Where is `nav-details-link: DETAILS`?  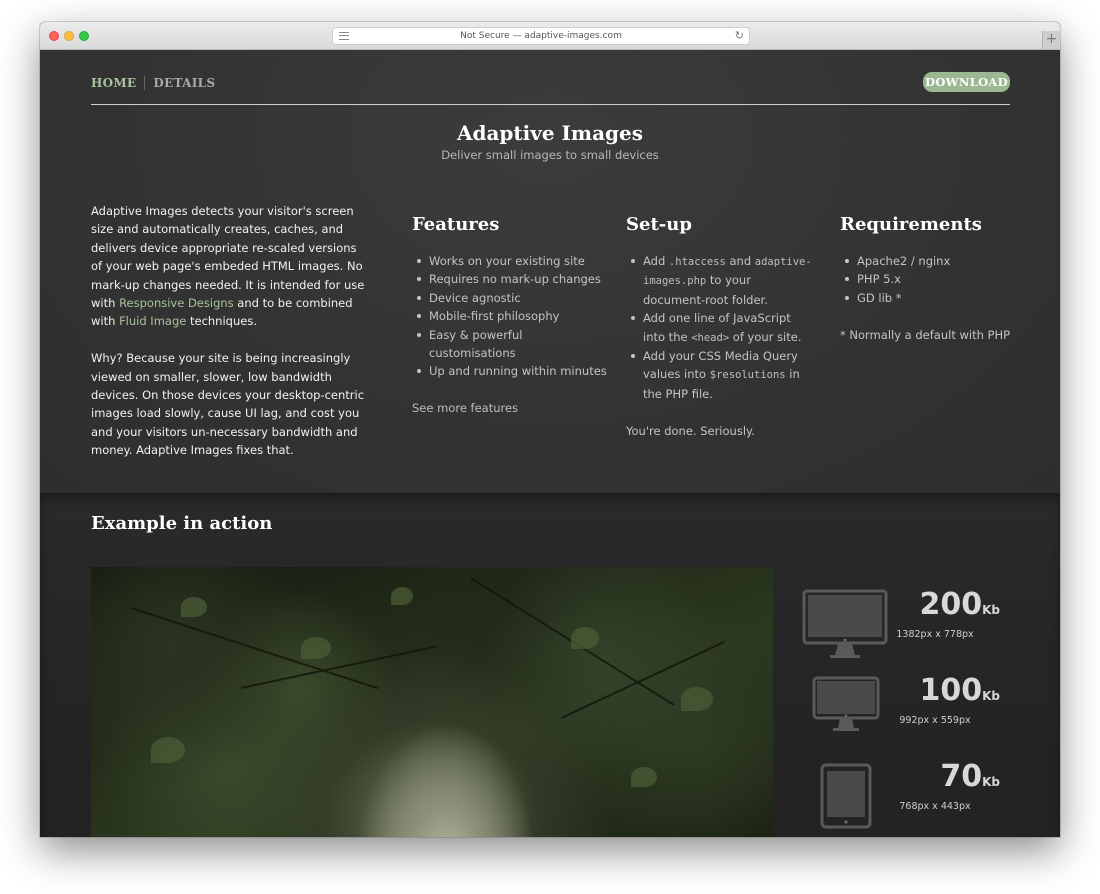 nav-details-link: DETAILS is located at coordinates (180, 83).